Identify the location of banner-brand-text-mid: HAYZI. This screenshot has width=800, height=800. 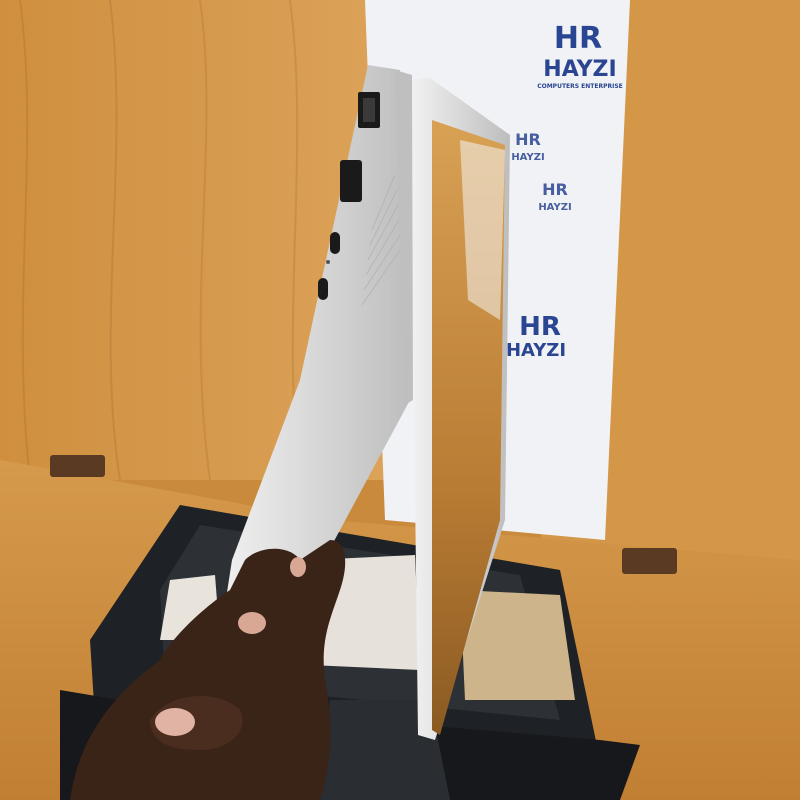
(536, 350).